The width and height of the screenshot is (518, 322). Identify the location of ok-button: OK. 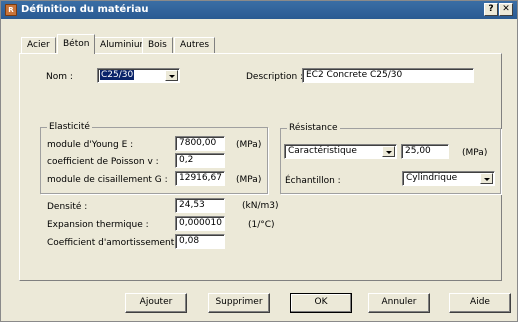
(321, 303).